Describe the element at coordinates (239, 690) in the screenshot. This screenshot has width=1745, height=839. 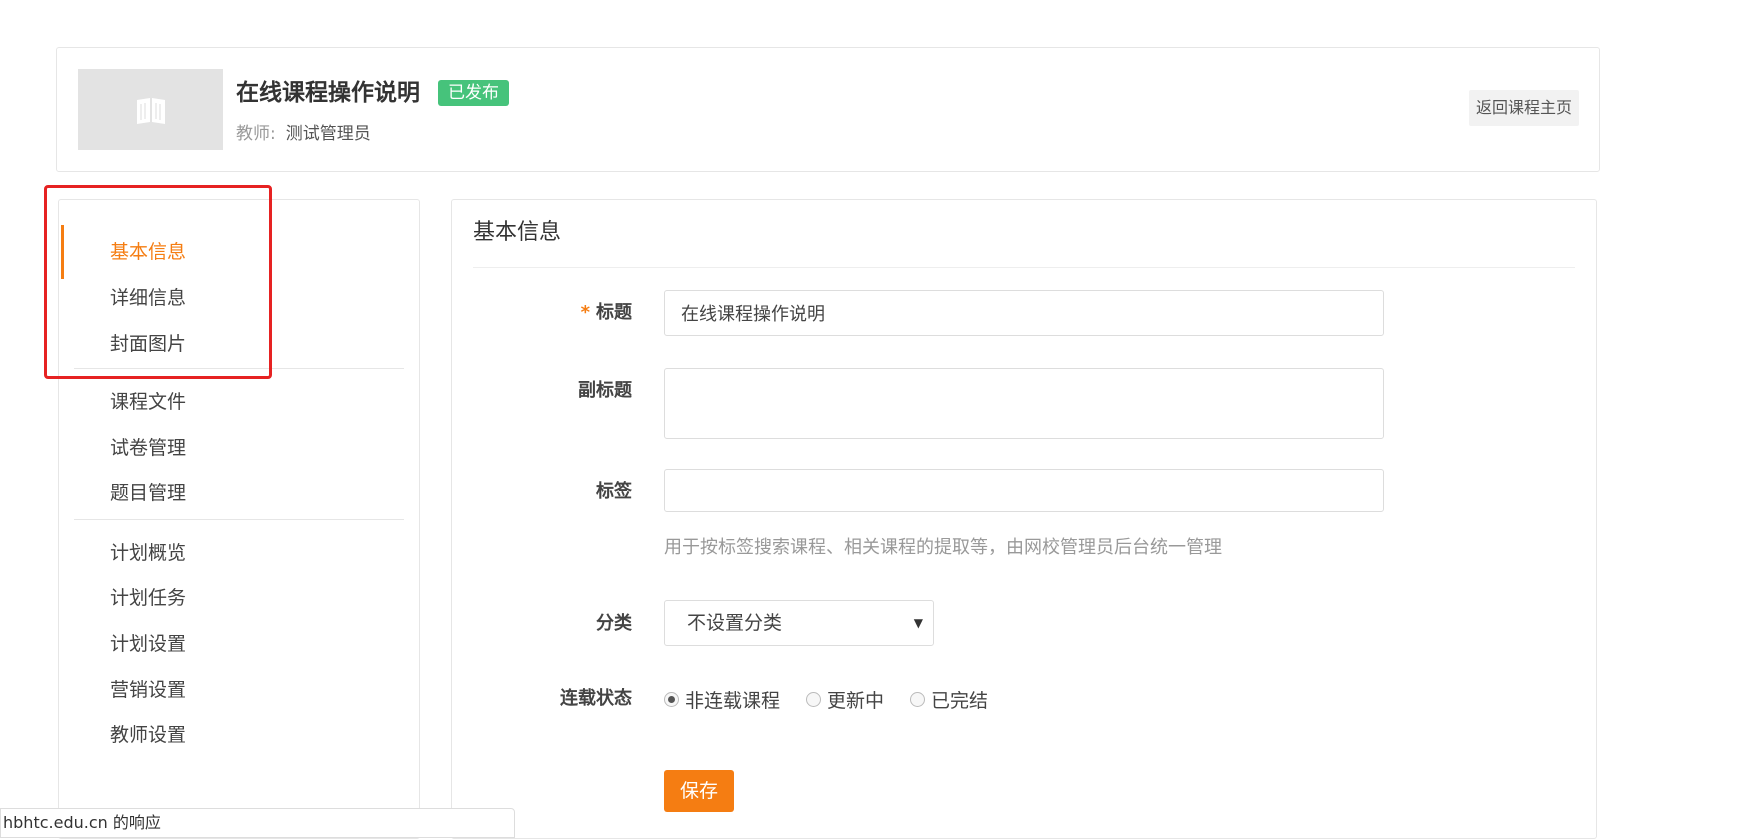
I see `sidebar-item-marketing-settings: 营销设置` at that location.